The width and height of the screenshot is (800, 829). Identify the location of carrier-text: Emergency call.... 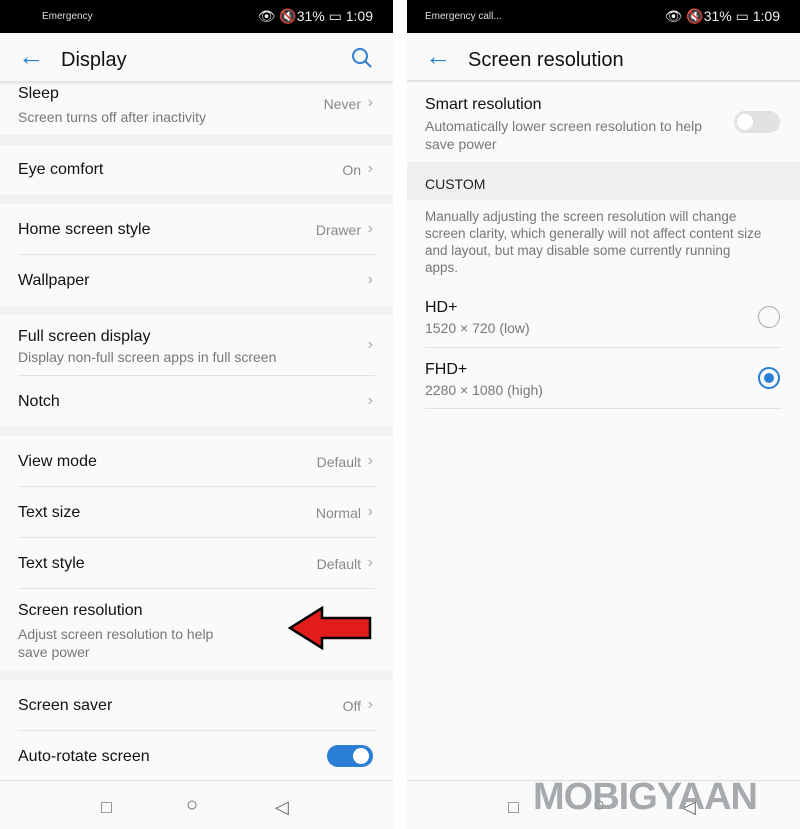
(463, 16).